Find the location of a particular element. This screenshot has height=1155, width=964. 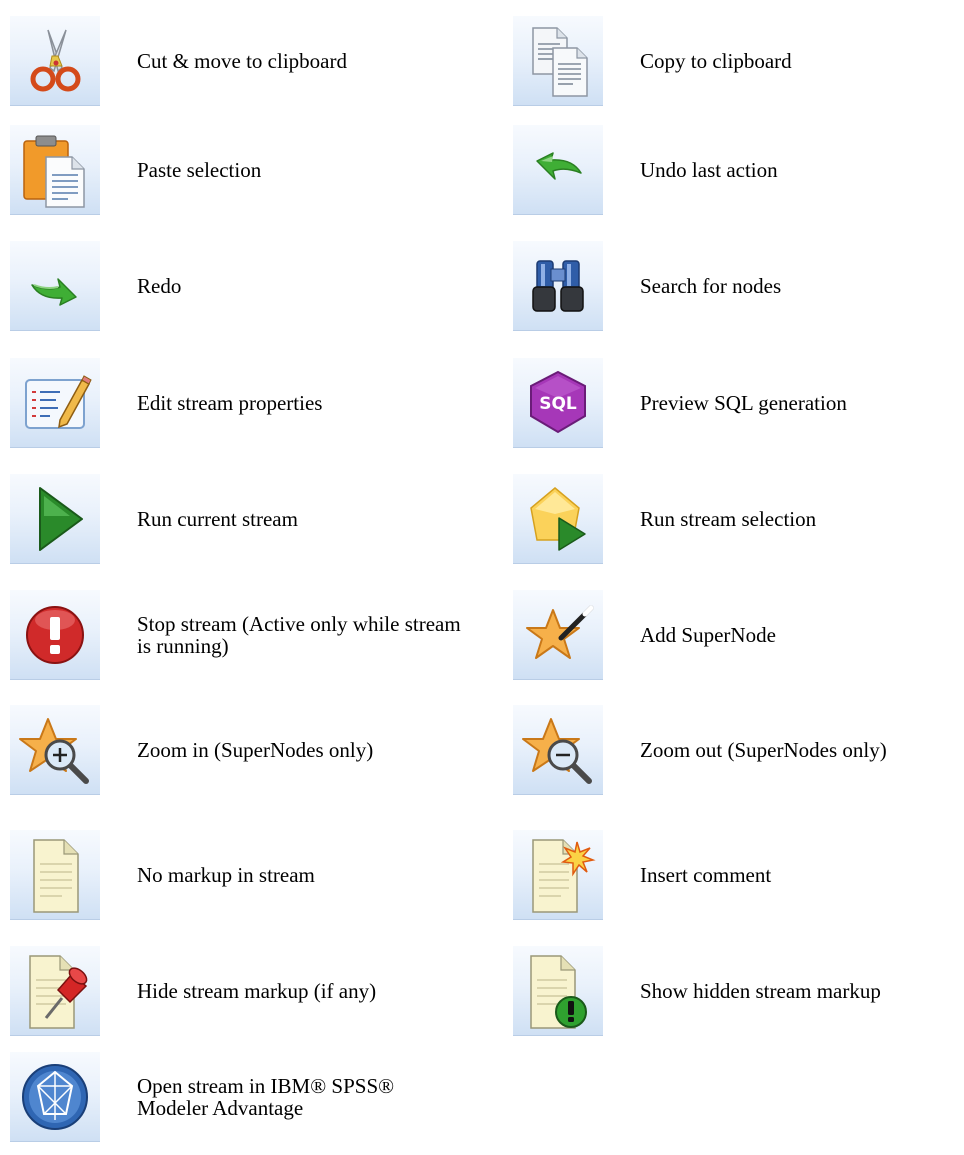

legend-entry-undo: Undo last action is located at coordinates (738, 170).